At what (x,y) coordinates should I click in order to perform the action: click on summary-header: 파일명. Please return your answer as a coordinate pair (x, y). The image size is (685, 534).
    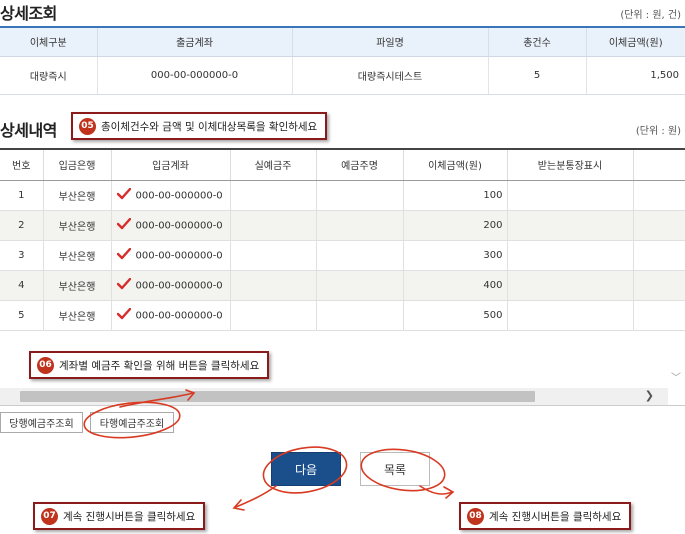
    Looking at the image, I should click on (389, 41).